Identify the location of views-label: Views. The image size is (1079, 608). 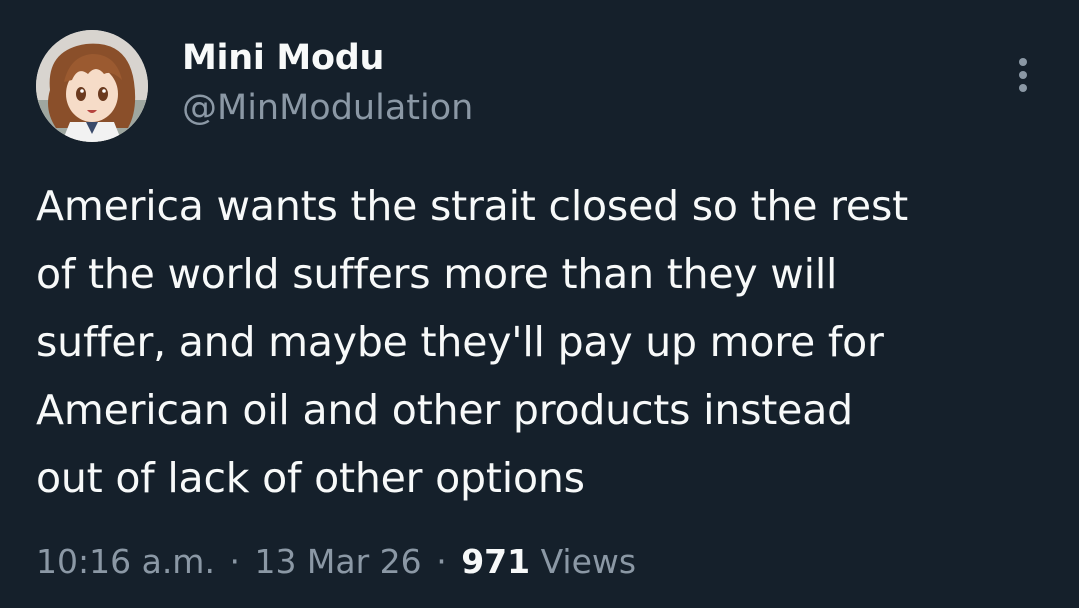
(588, 561).